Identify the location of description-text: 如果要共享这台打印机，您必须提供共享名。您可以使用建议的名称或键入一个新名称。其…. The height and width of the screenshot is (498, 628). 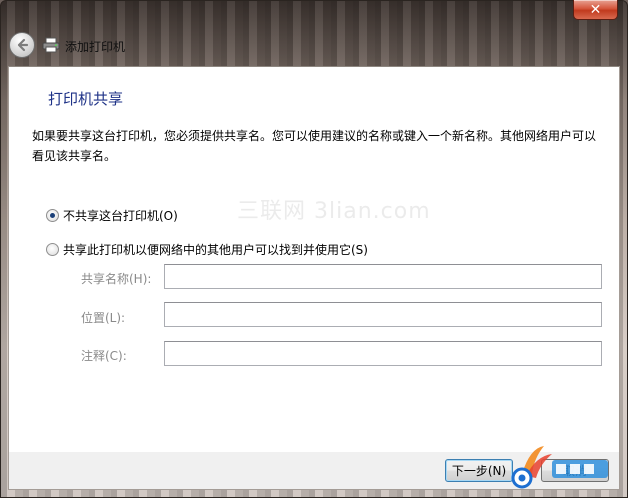
(314, 146).